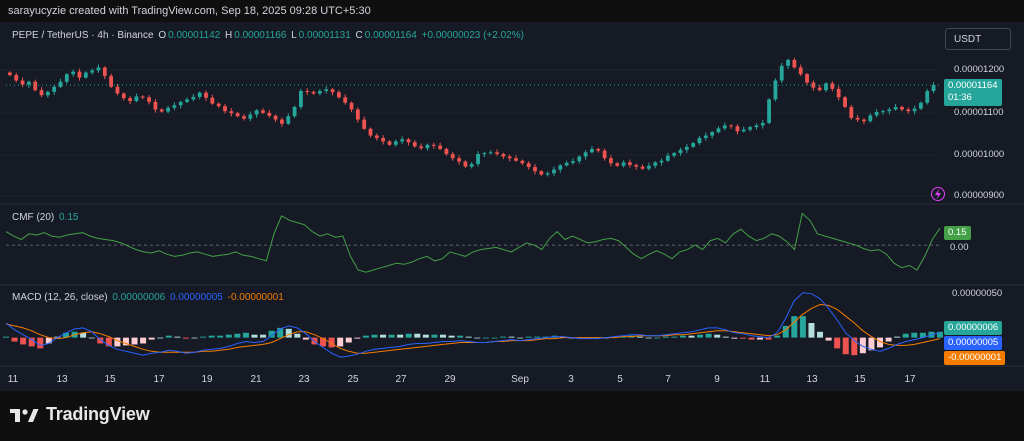  Describe the element at coordinates (390, 35) in the screenshot. I see `ohlc-close: 0.00001164` at that location.